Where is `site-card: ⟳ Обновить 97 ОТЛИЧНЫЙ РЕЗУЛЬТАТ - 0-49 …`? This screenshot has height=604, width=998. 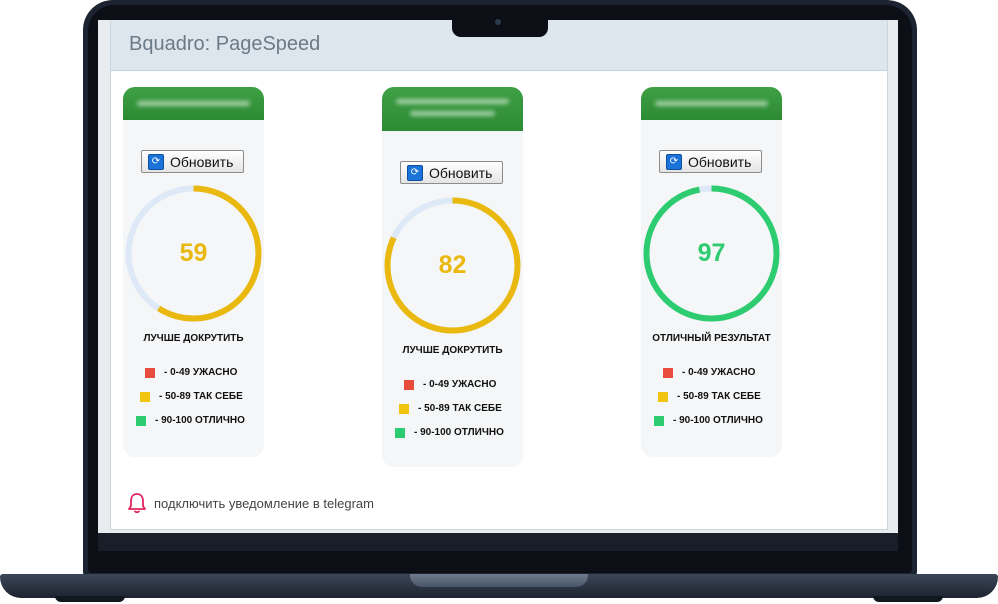
site-card: ⟳ Обновить 97 ОТЛИЧНЫЙ РЕЗУЛЬТАТ - 0-49 … is located at coordinates (711, 272).